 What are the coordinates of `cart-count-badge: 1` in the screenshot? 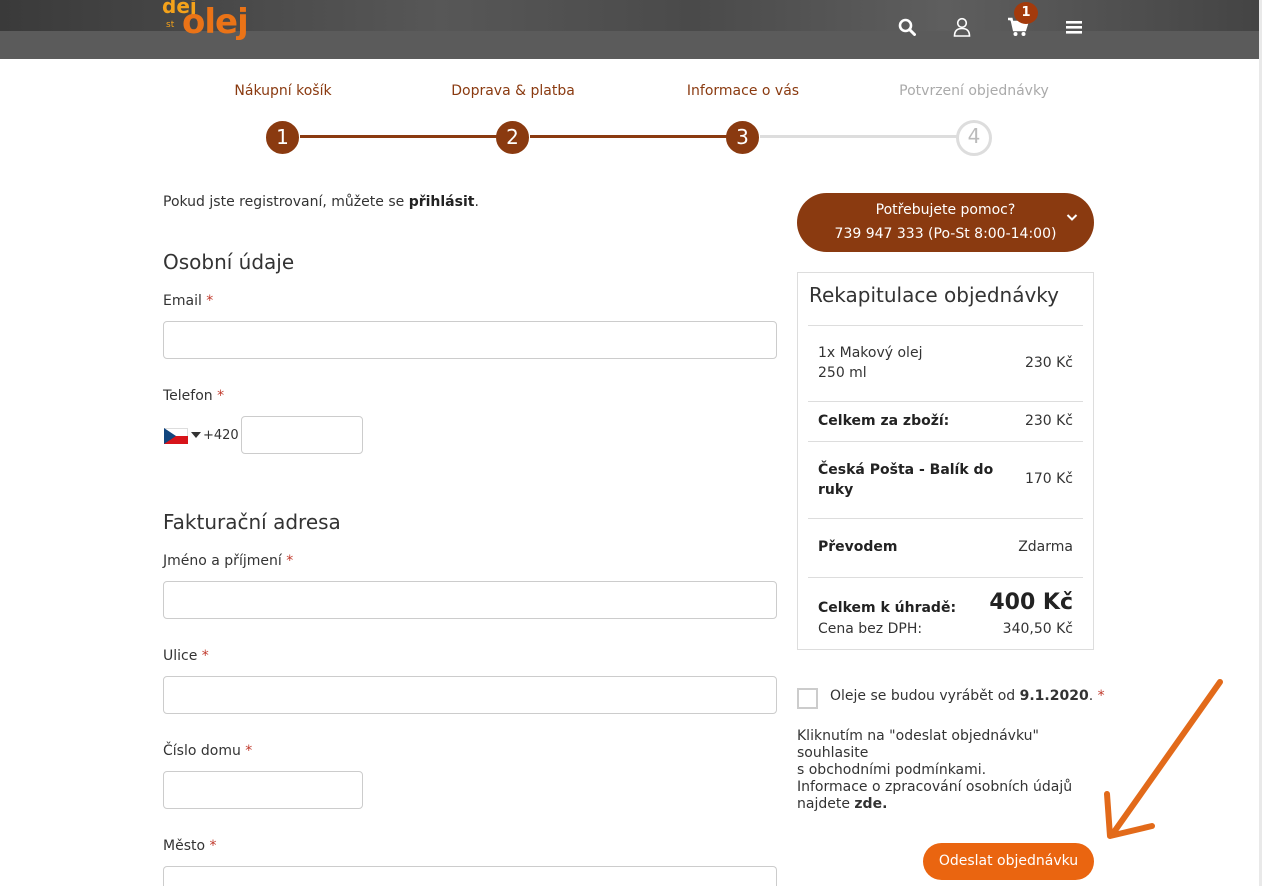 It's located at (1026, 13).